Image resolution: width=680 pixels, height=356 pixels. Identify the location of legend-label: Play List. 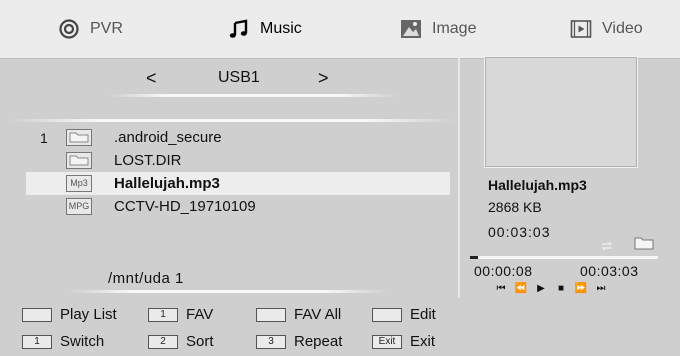
(88, 314).